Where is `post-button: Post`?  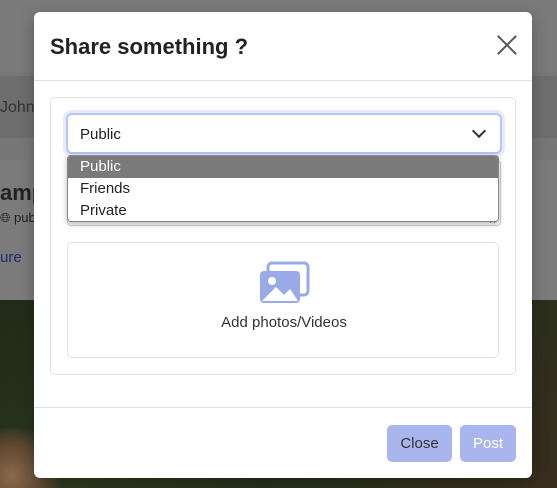
post-button: Post is located at coordinates (488, 443).